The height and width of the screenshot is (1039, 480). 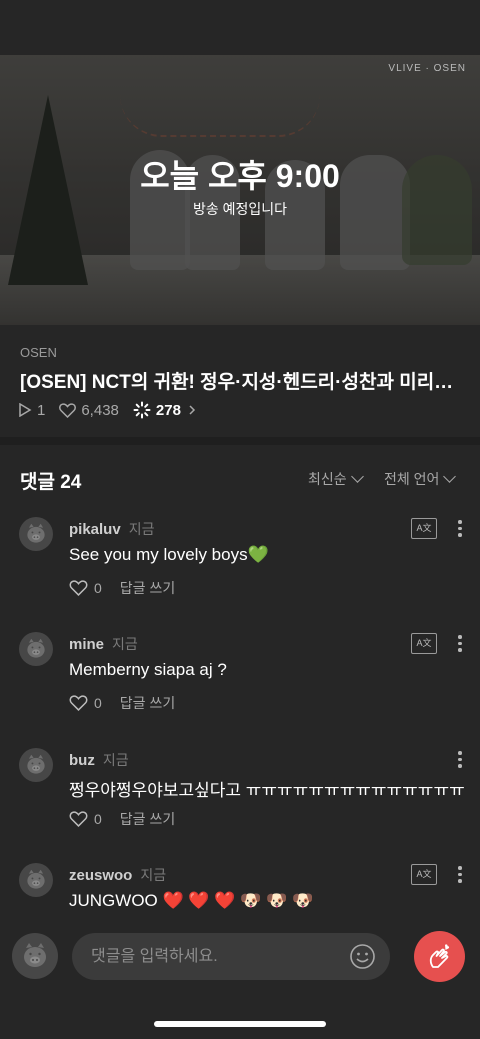 I want to click on comment-username: pikaluv 지금, so click(x=111, y=529).